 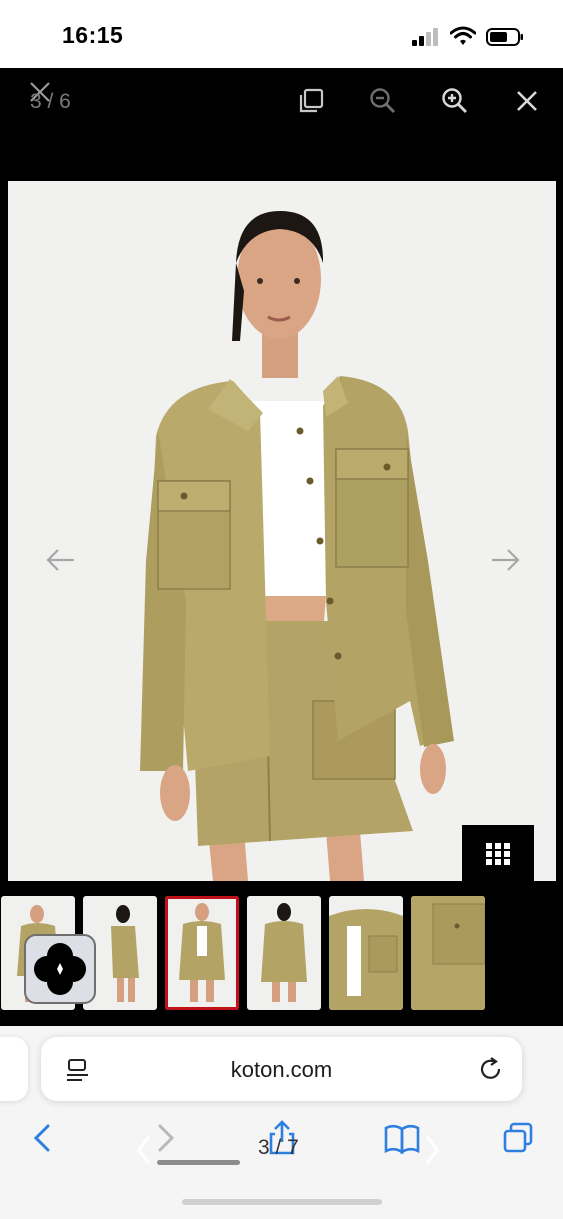 What do you see at coordinates (281, 34) in the screenshot?
I see `status-bar: 16:15` at bounding box center [281, 34].